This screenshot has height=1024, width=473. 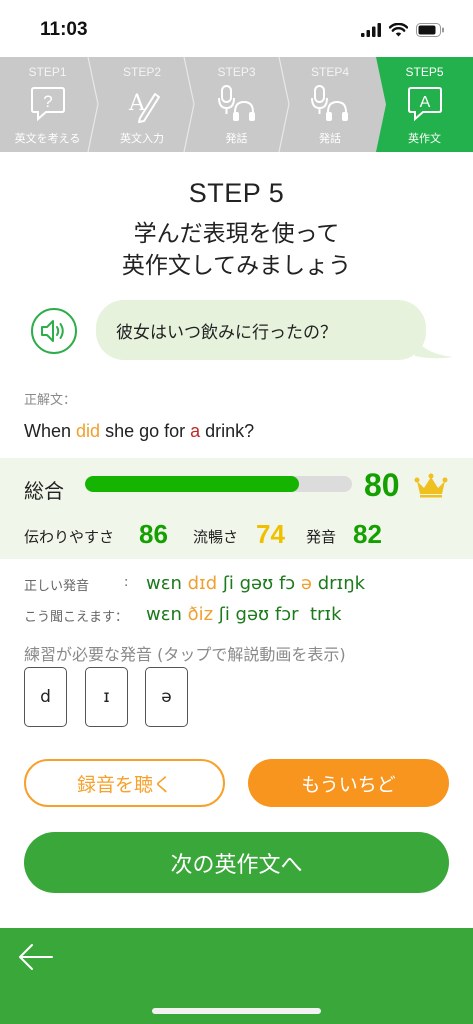 I want to click on total-score-fill, so click(x=192, y=484).